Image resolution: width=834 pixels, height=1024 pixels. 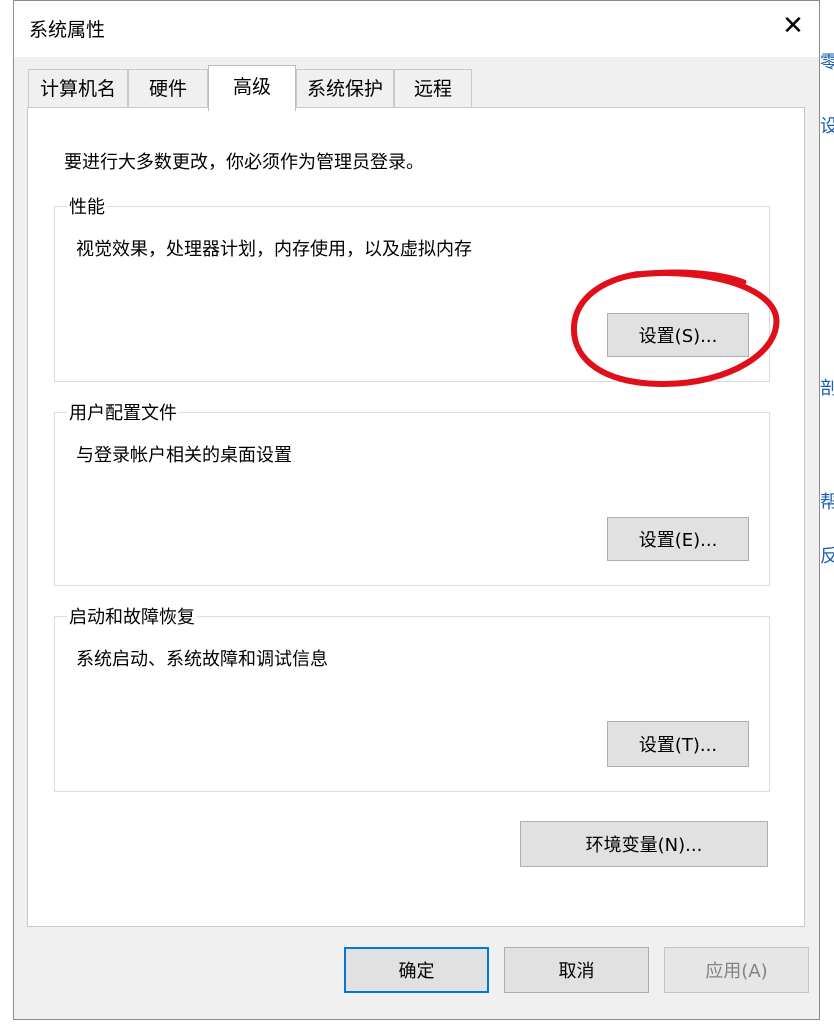 I want to click on close-button: ✕, so click(x=793, y=27).